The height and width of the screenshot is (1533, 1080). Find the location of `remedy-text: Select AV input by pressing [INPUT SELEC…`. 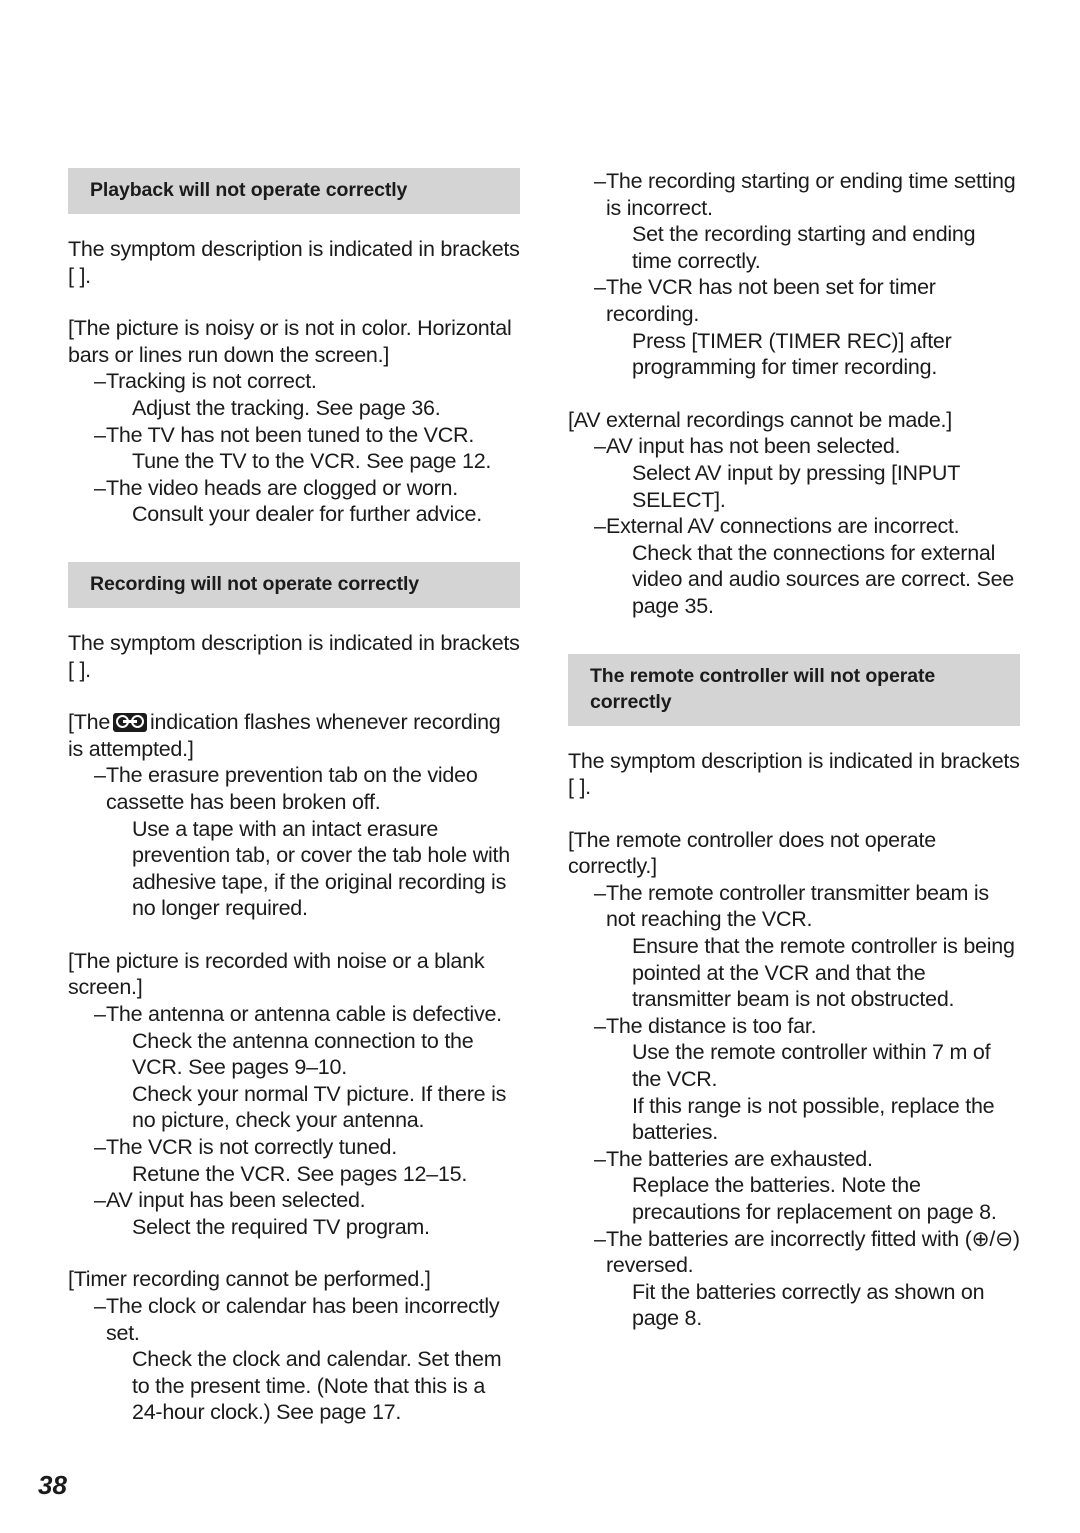

remedy-text: Select AV input by pressing [INPUT SELEC… is located at coordinates (796, 486).